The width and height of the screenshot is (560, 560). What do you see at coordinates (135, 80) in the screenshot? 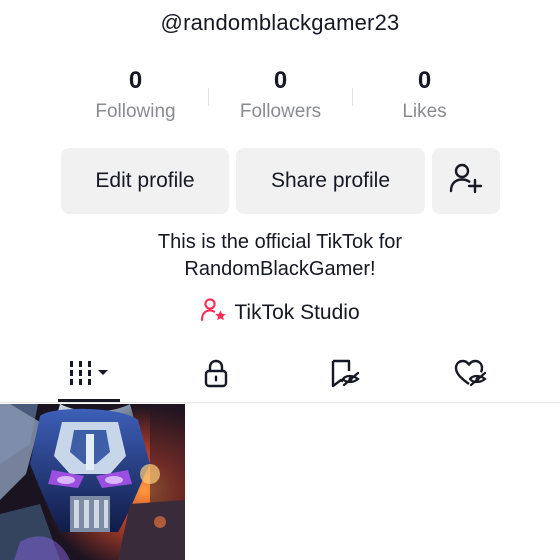
I see `stat-following-count: 0` at bounding box center [135, 80].